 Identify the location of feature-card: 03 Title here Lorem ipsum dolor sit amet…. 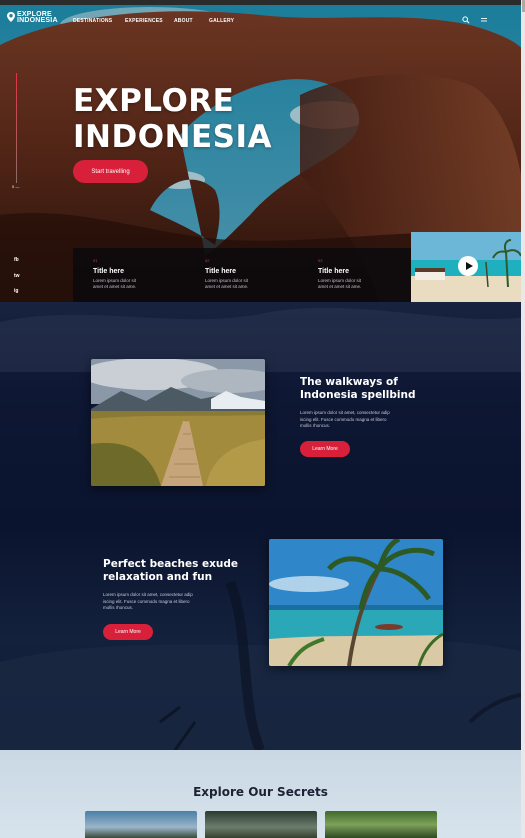
(363, 274).